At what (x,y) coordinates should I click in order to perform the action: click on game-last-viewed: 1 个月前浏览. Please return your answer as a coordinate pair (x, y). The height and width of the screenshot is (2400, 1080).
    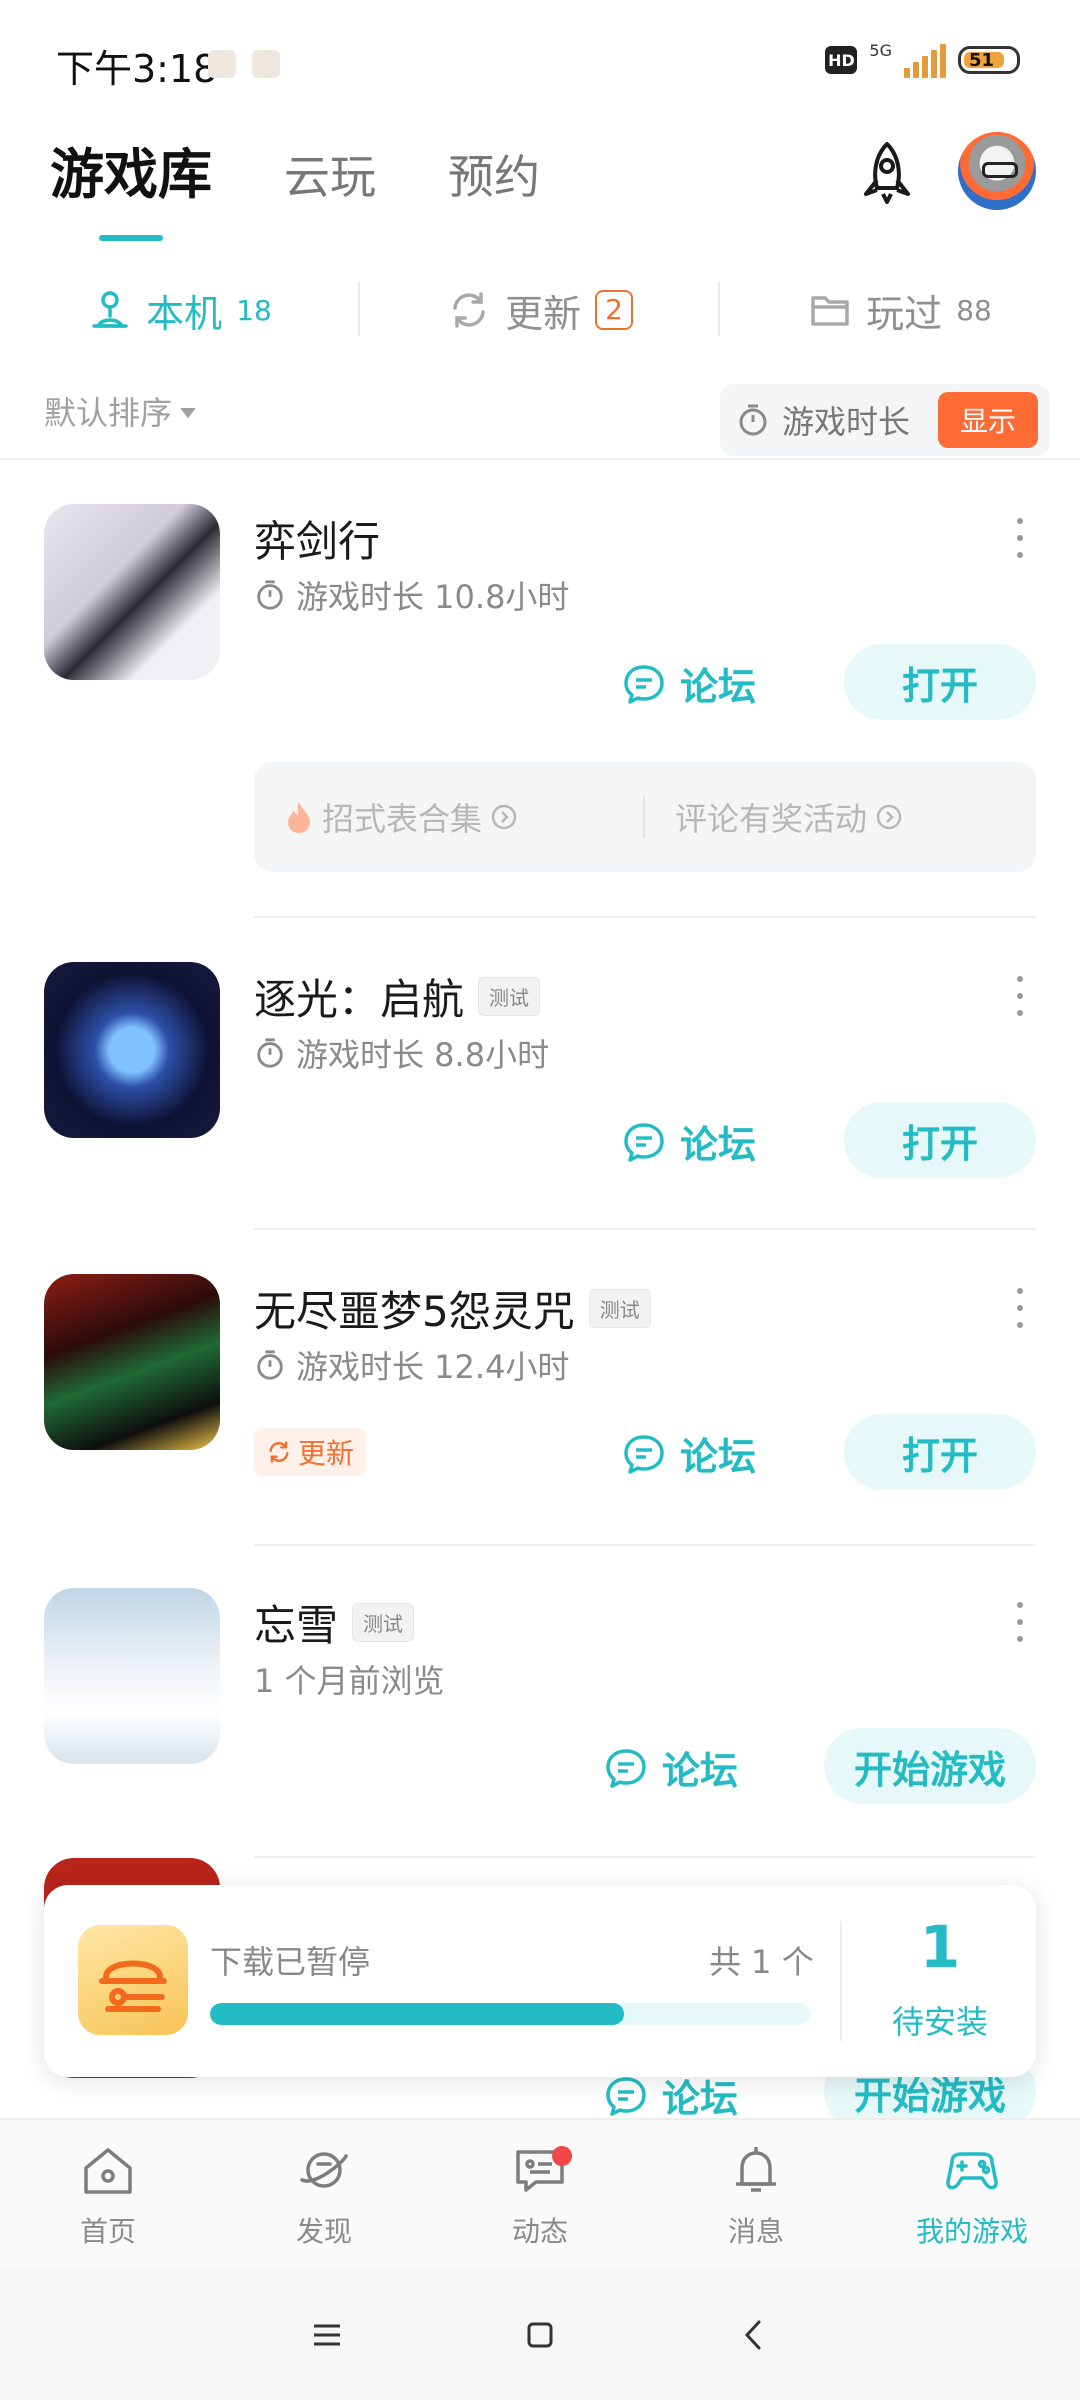
    Looking at the image, I should click on (349, 1679).